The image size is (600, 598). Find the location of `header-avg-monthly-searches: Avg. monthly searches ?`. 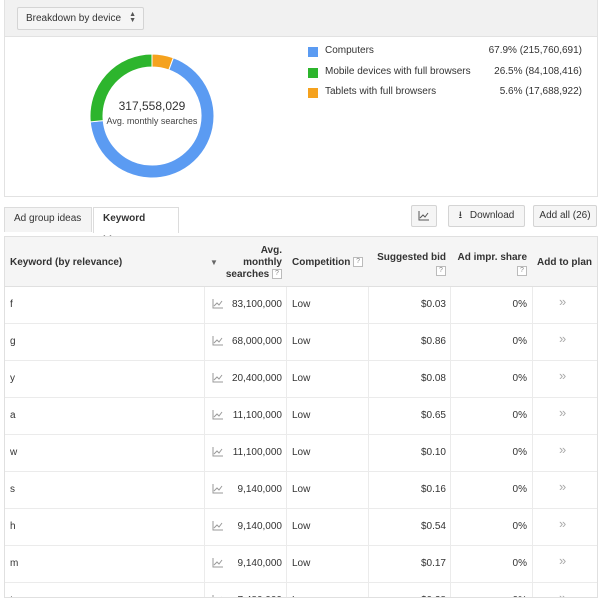

header-avg-monthly-searches: Avg. monthly searches ? is located at coordinates (252, 263).